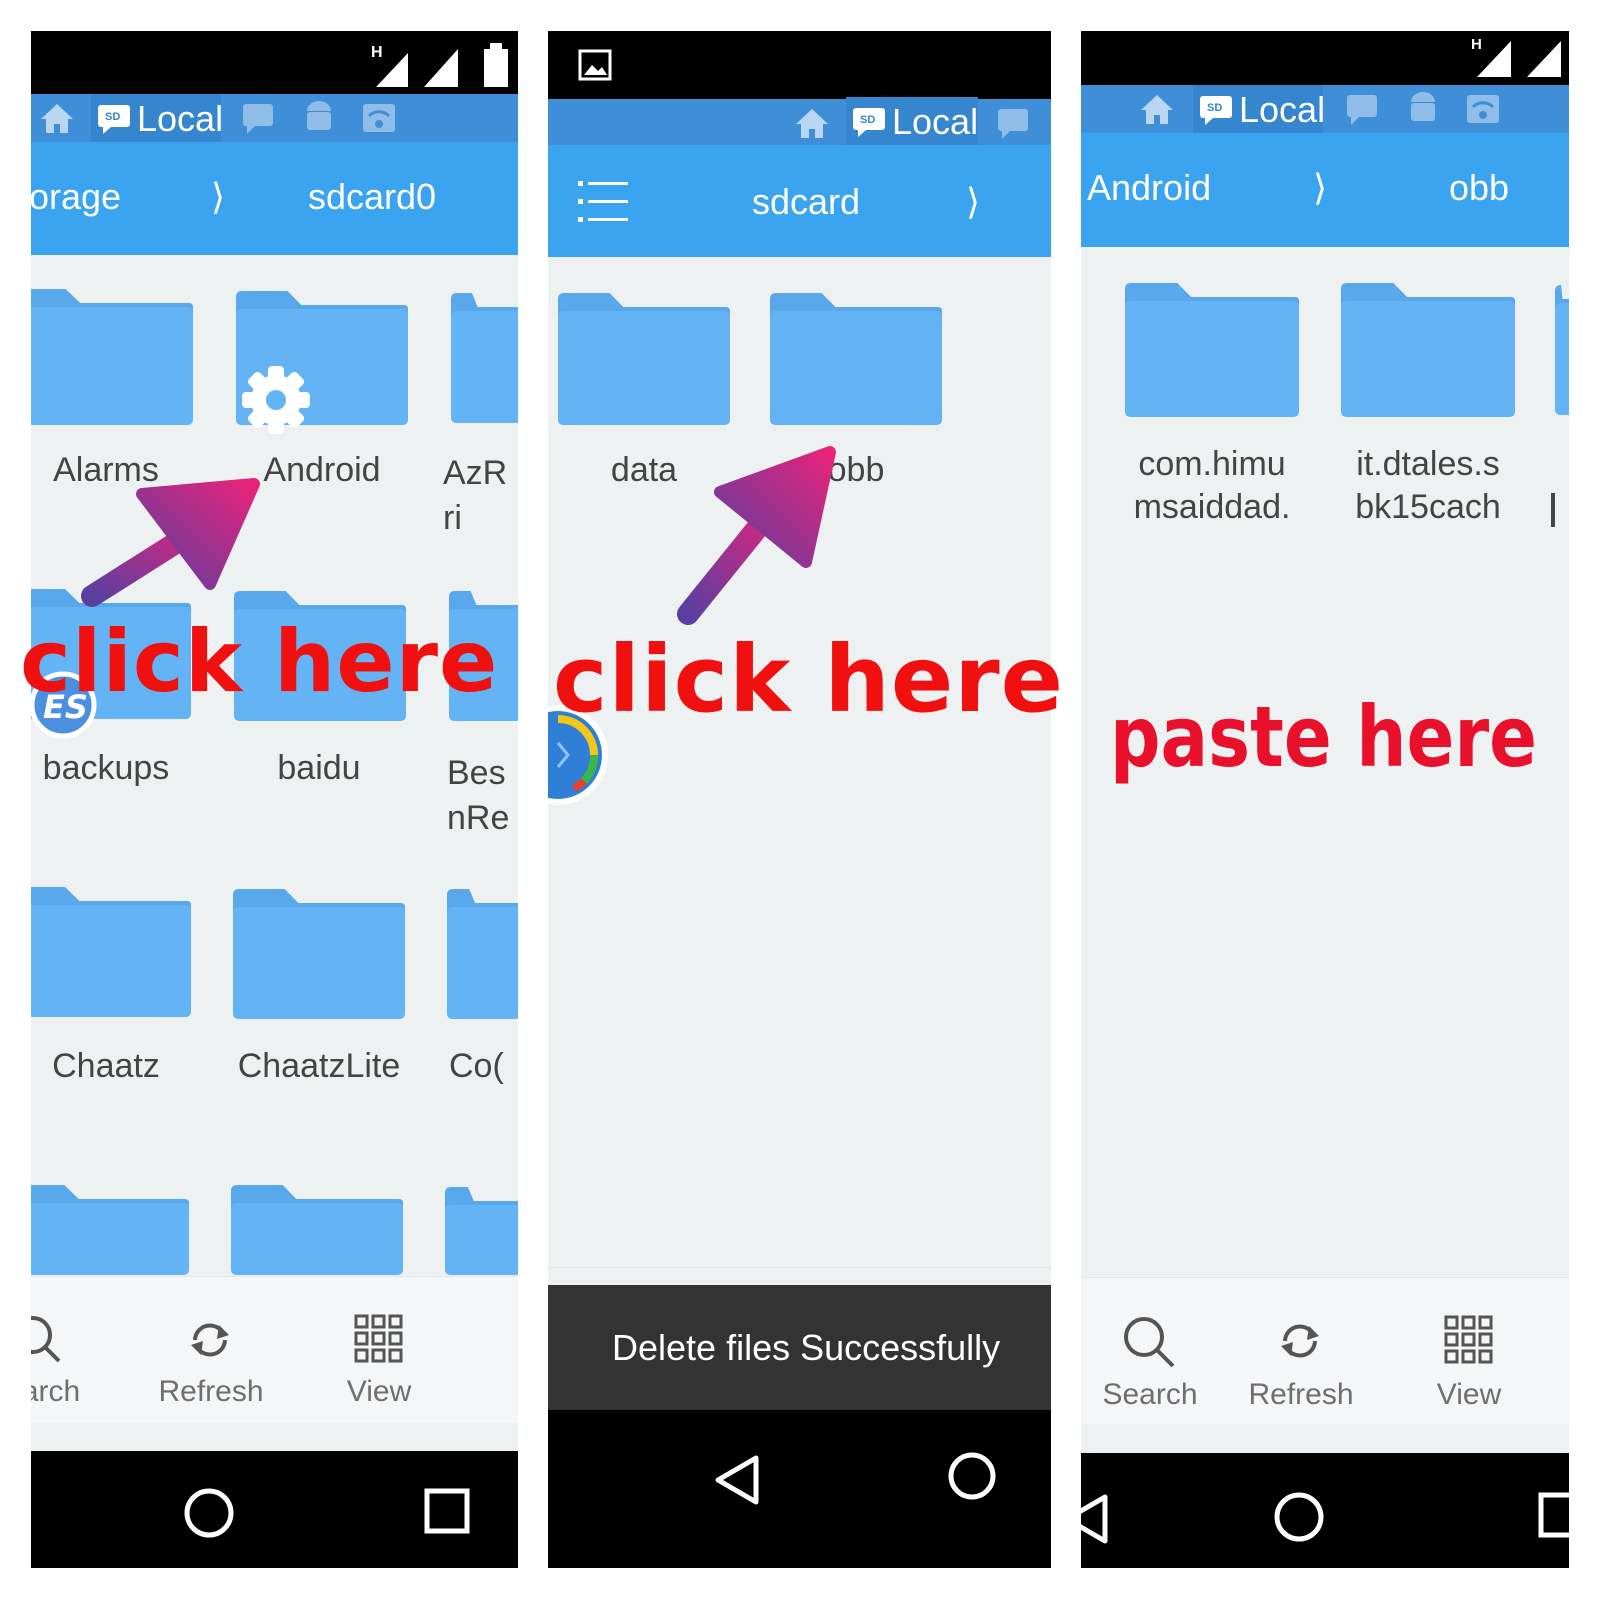  Describe the element at coordinates (106, 1066) in the screenshot. I see `folder-label-chaatz: Chaatz` at that location.